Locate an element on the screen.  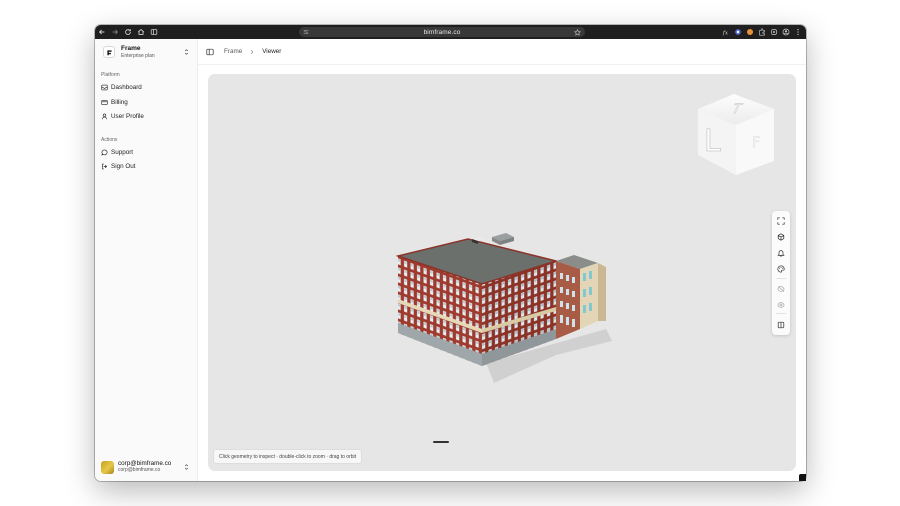
browser-extensions: fx is located at coordinates (762, 32).